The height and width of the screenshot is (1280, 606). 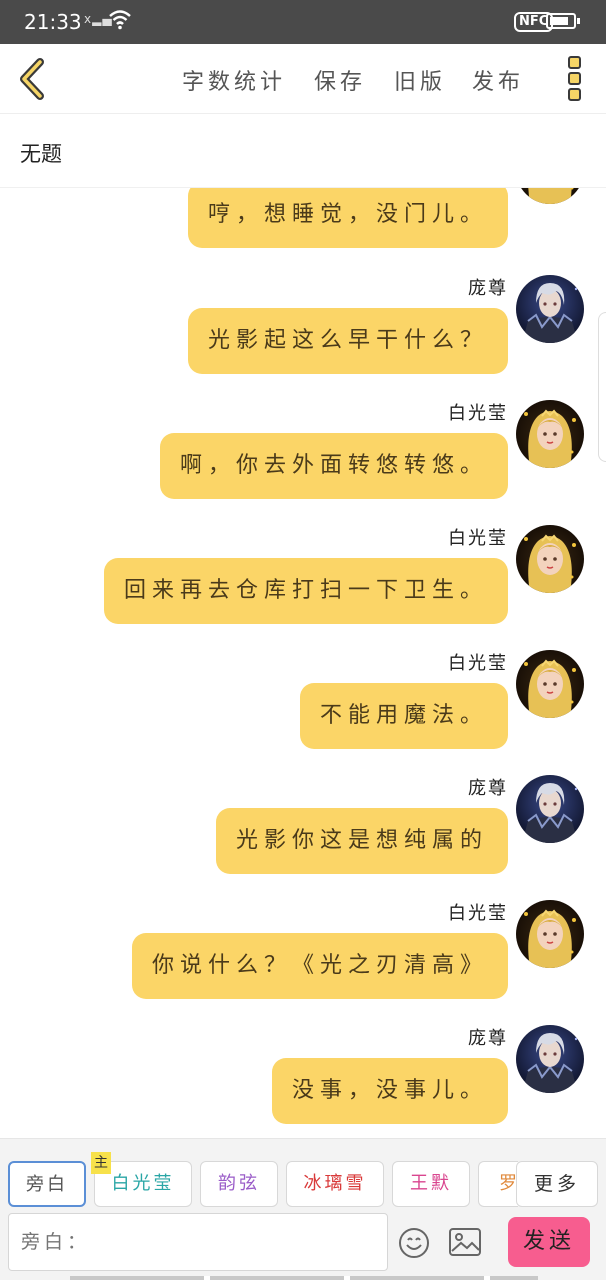 I want to click on system-nav-bar, so click(x=304, y=1278).